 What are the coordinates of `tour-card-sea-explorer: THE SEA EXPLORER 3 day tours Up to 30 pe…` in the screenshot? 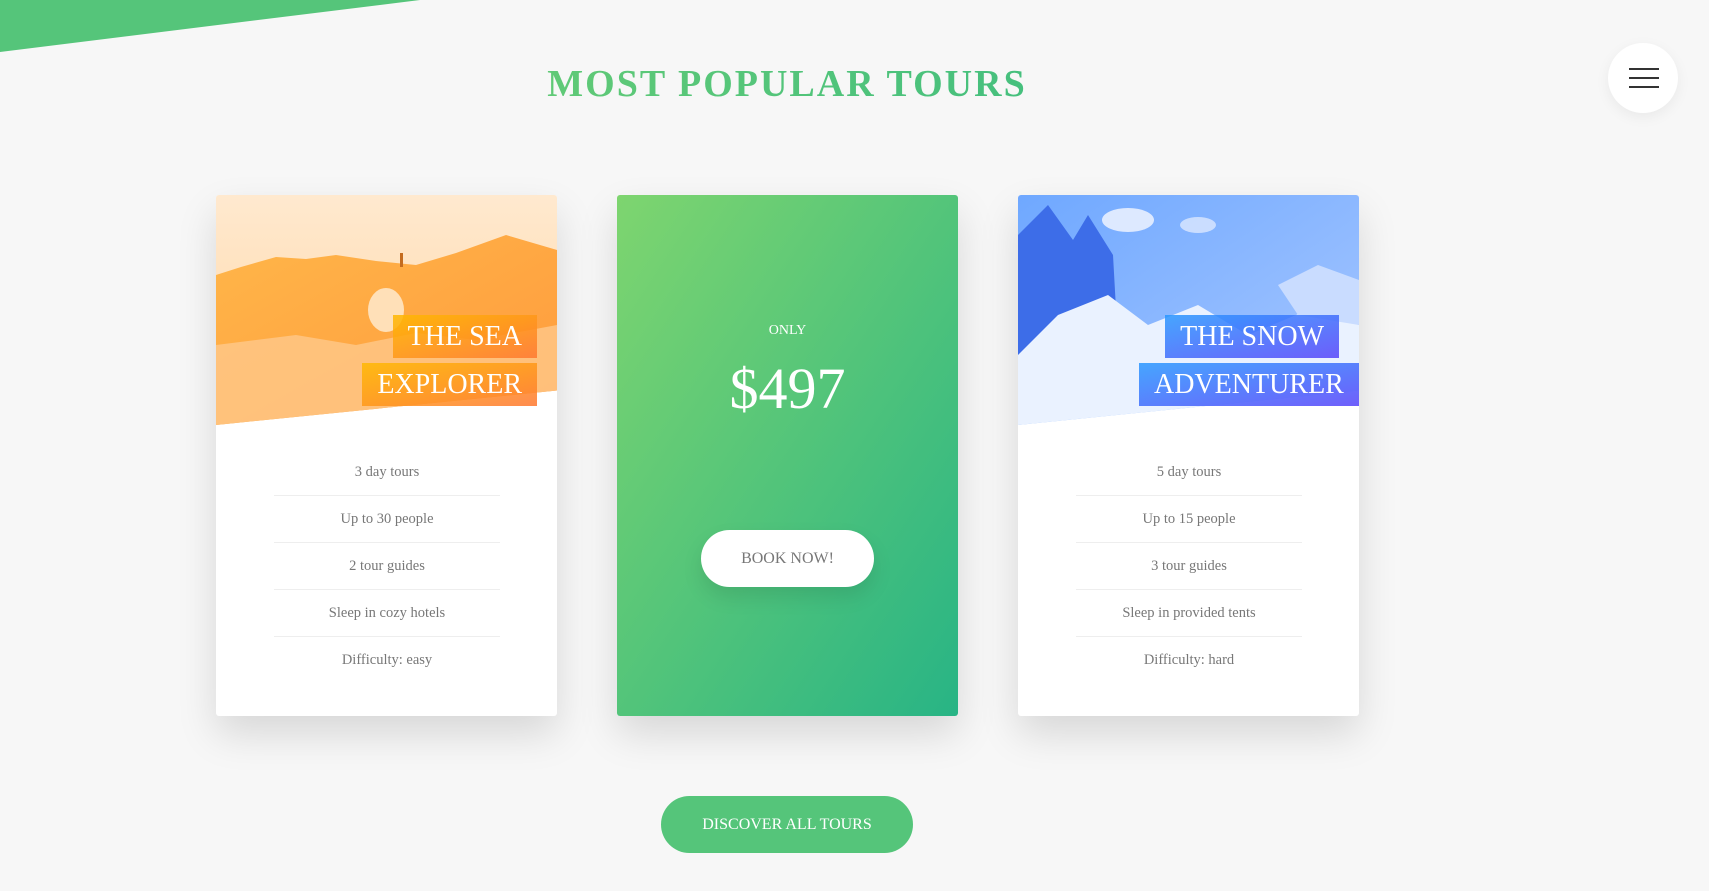 It's located at (386, 455).